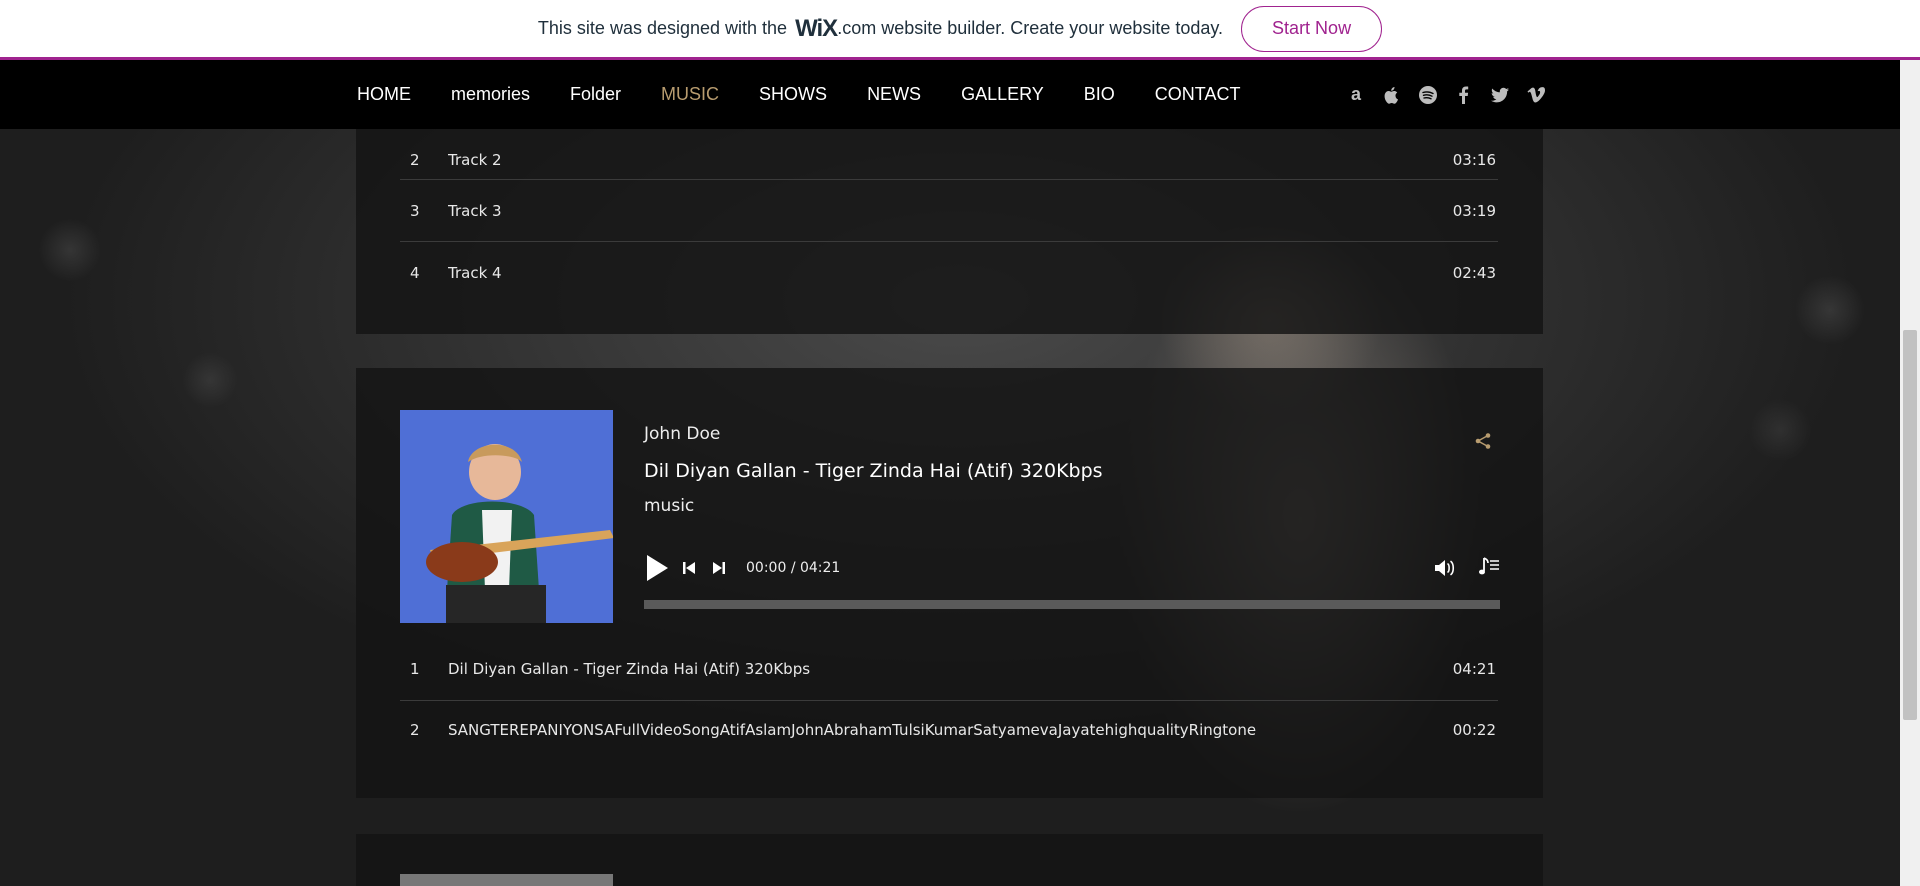 Image resolution: width=1920 pixels, height=886 pixels. Describe the element at coordinates (415, 273) in the screenshot. I see `track-number: 4` at that location.